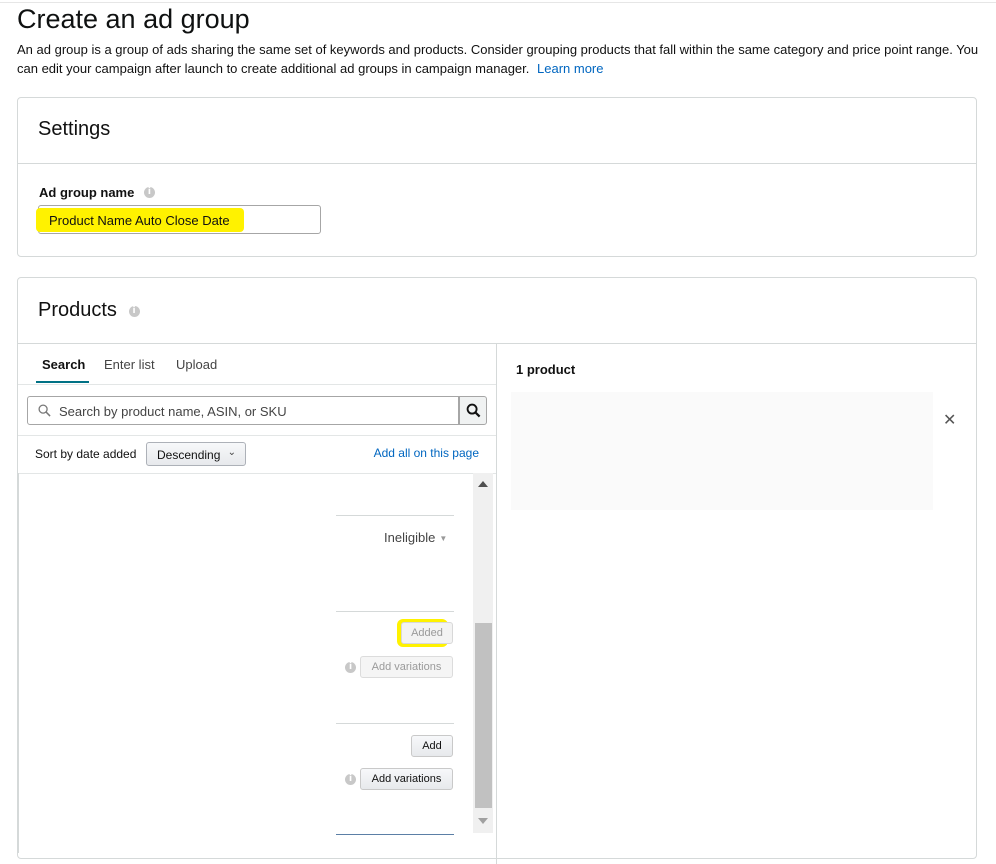 This screenshot has width=996, height=864. I want to click on page-title: Create an ad group, so click(133, 19).